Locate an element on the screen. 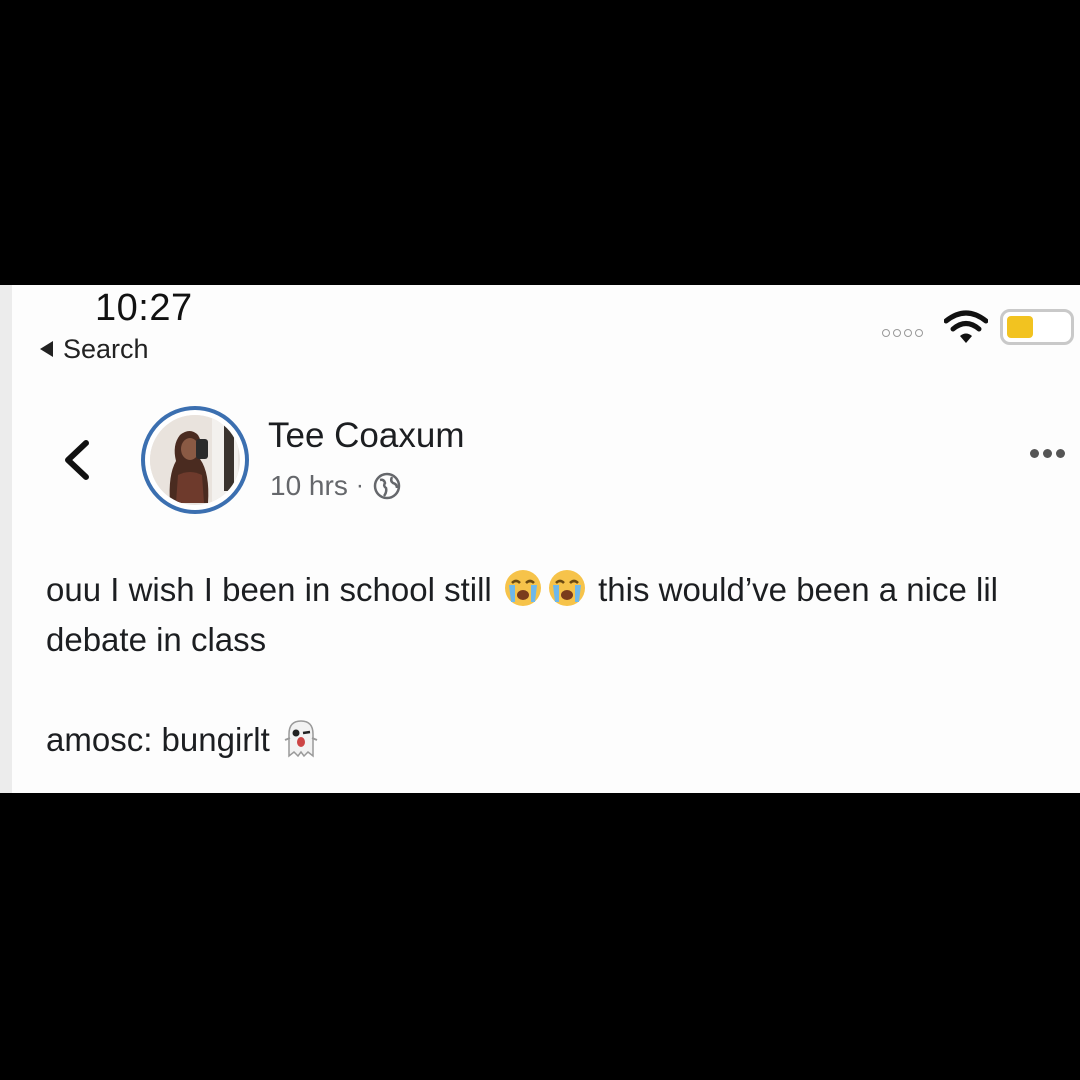  battery-icon is located at coordinates (1037, 327).